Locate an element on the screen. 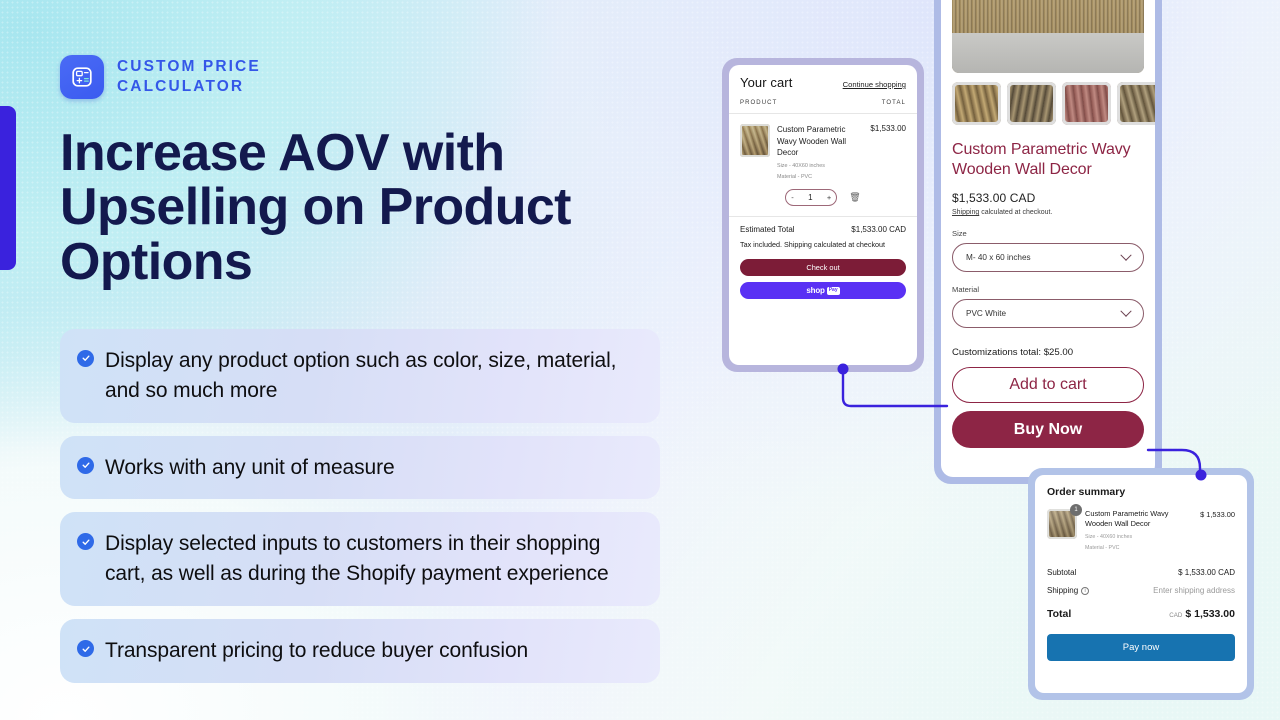 This screenshot has width=1280, height=720. material-select: PVC White is located at coordinates (1048, 314).